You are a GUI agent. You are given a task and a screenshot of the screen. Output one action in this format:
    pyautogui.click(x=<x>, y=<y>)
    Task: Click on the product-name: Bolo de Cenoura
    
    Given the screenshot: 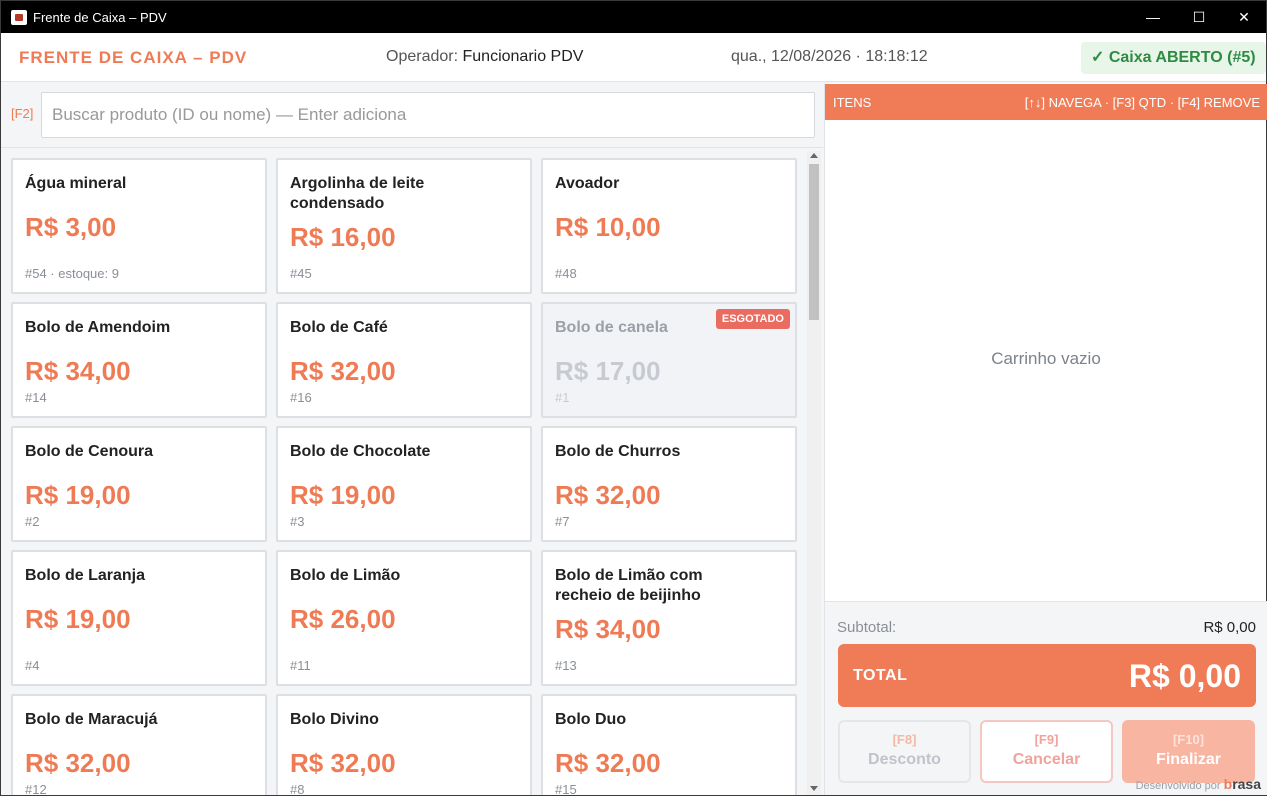 What is the action you would take?
    pyautogui.click(x=89, y=451)
    